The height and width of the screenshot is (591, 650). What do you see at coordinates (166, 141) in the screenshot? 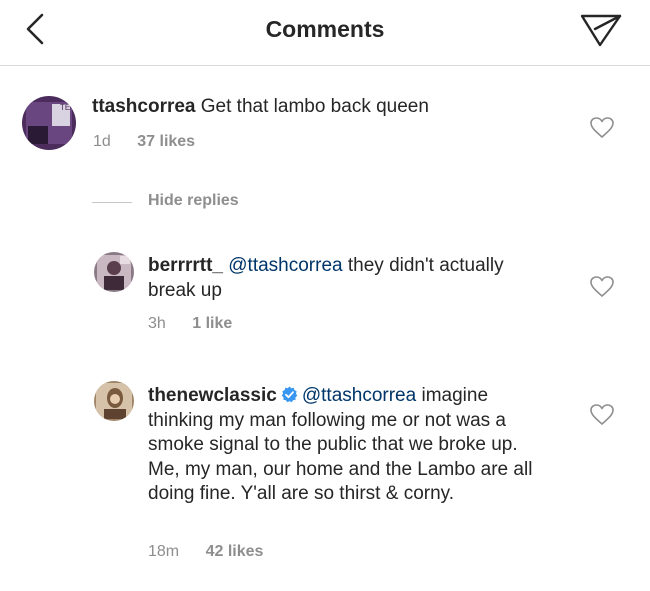
I see `comment-likes: 37 likes` at bounding box center [166, 141].